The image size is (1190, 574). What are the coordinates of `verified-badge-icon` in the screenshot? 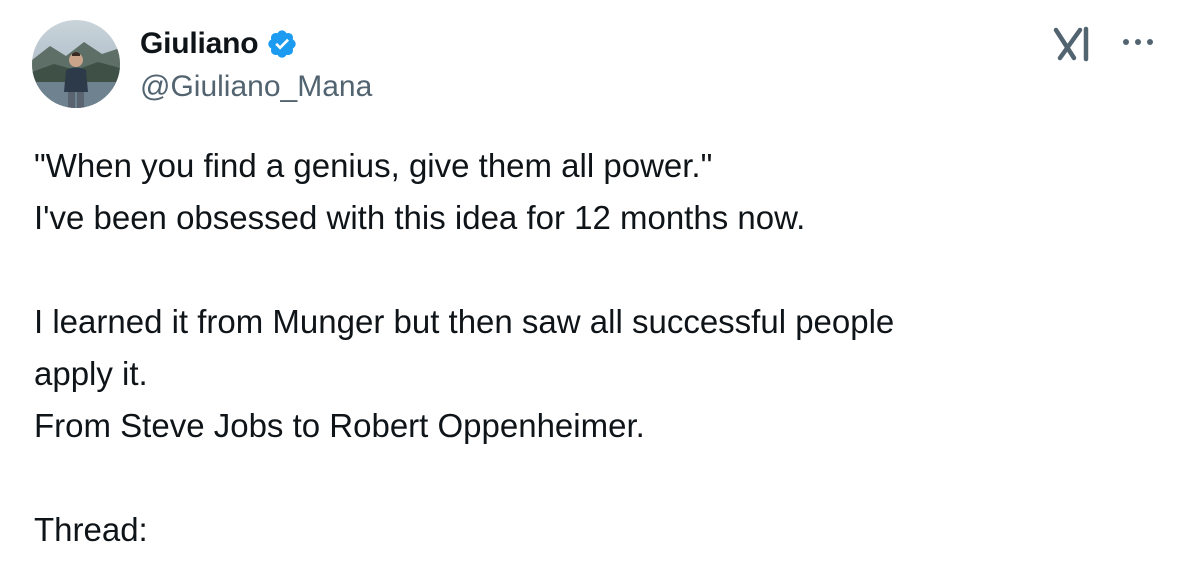 It's located at (282, 44).